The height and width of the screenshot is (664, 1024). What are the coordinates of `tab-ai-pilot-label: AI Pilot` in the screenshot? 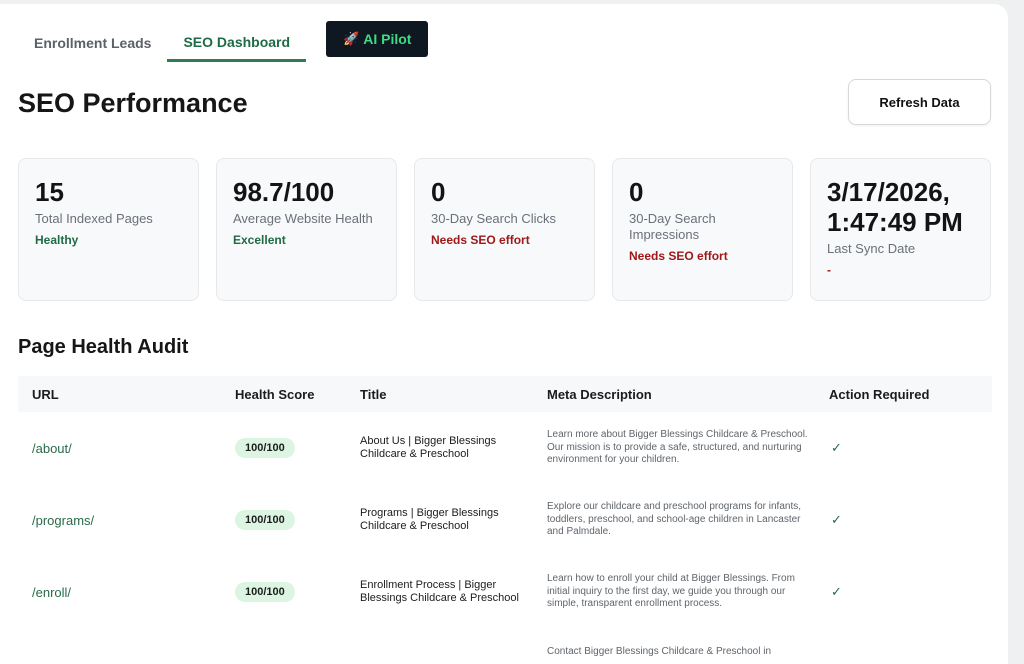 It's located at (387, 39).